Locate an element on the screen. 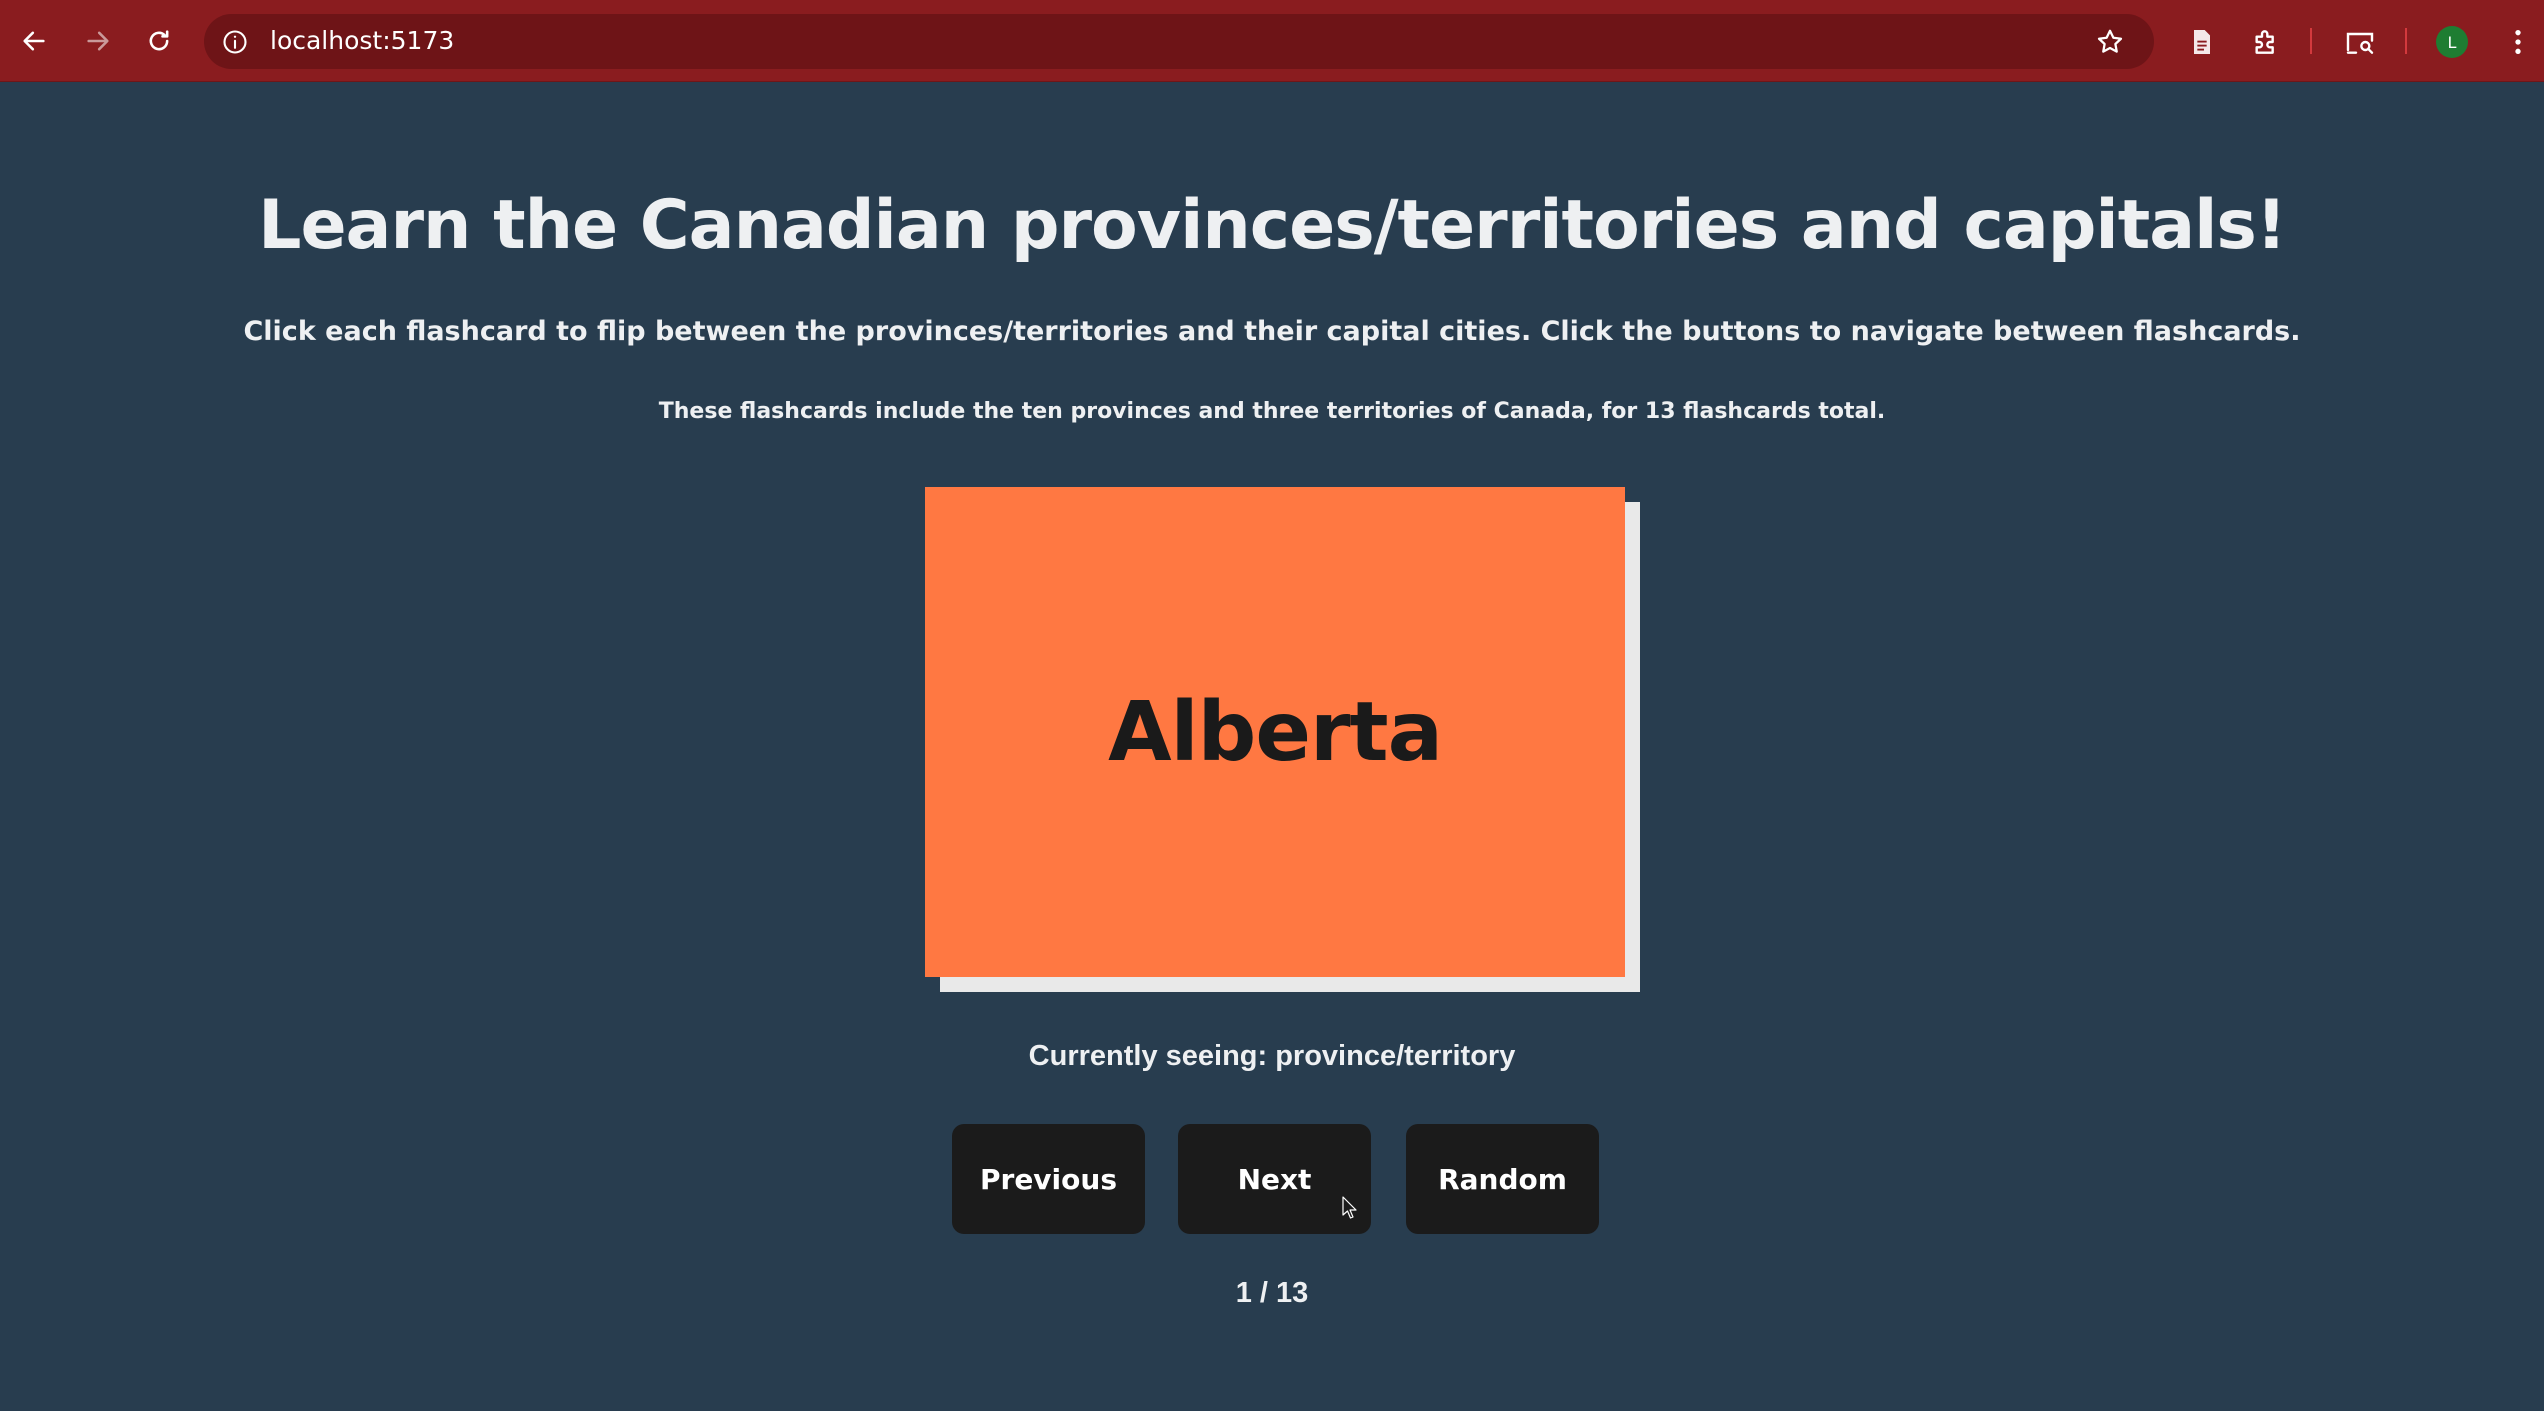 The image size is (2544, 1411). document-icon is located at coordinates (2202, 42).